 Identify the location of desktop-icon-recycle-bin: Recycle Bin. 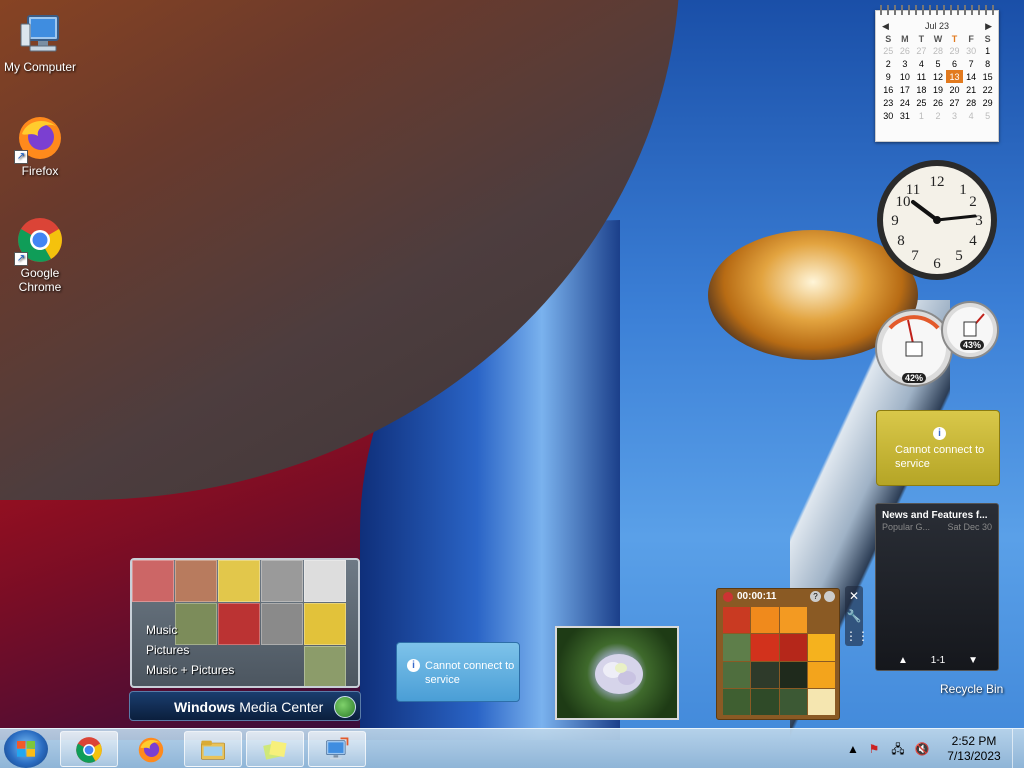
(971, 689).